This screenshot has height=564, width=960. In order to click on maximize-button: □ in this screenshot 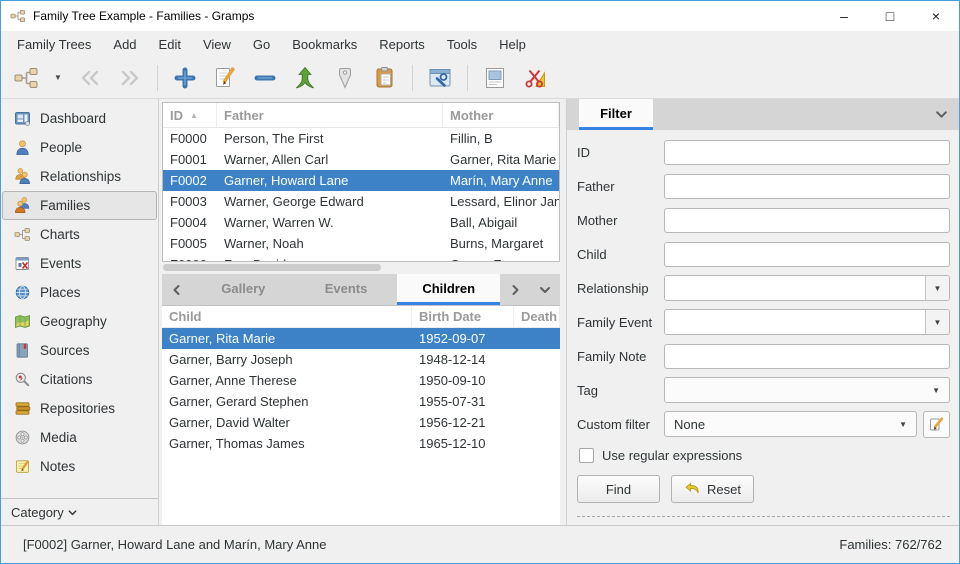, I will do `click(890, 16)`.